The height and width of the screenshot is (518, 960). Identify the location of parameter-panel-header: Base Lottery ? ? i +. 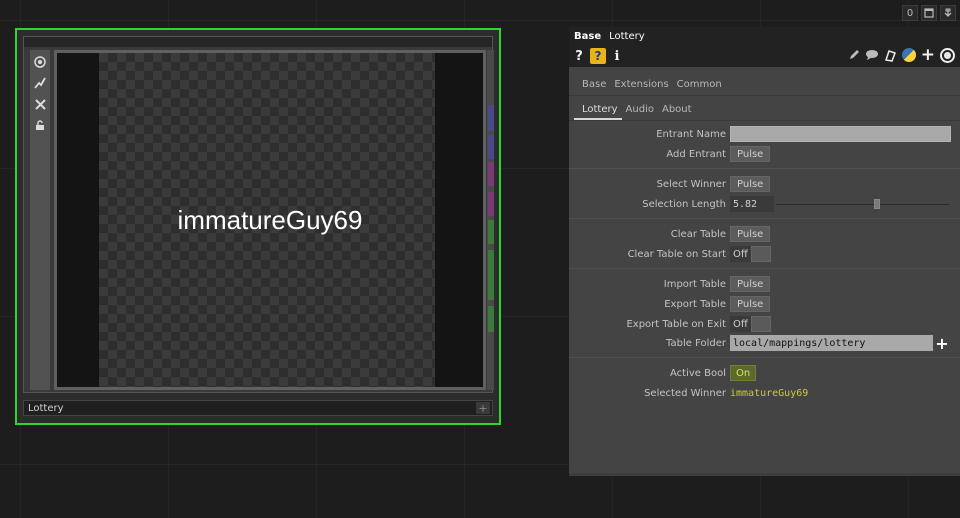
(764, 47).